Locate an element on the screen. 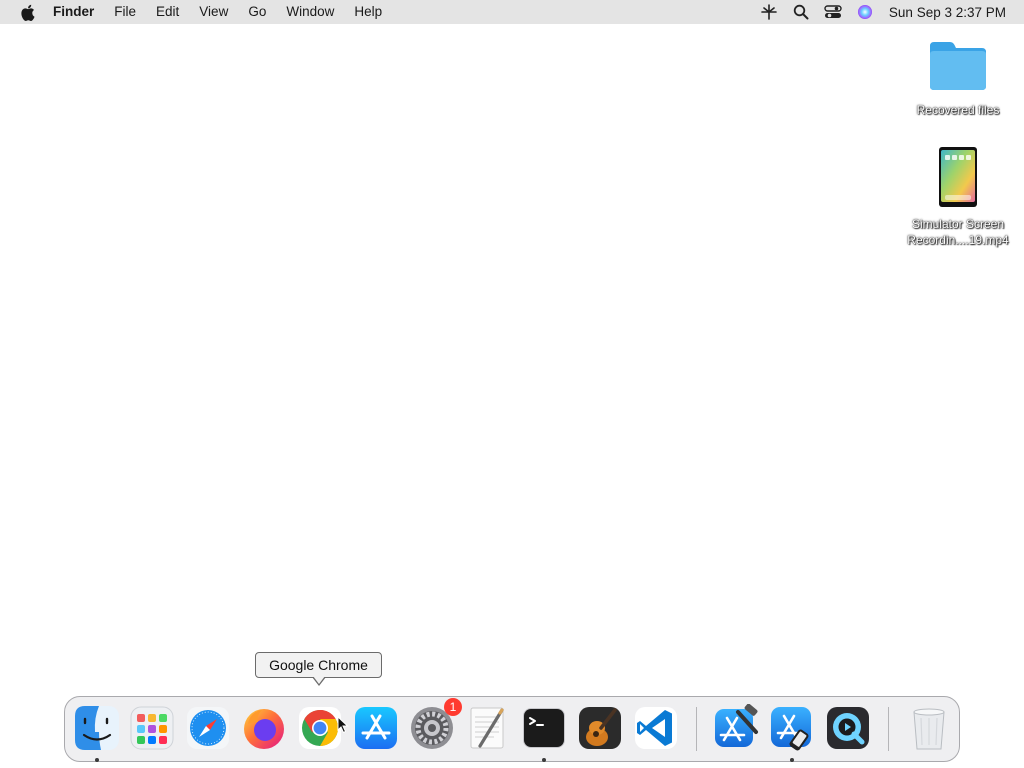 The height and width of the screenshot is (768, 1024). dock-tooltip: Google Chrome is located at coordinates (318, 665).